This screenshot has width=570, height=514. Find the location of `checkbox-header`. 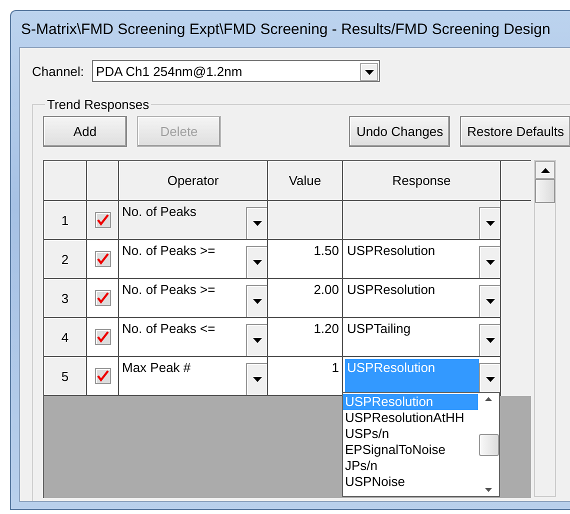

checkbox-header is located at coordinates (103, 181).